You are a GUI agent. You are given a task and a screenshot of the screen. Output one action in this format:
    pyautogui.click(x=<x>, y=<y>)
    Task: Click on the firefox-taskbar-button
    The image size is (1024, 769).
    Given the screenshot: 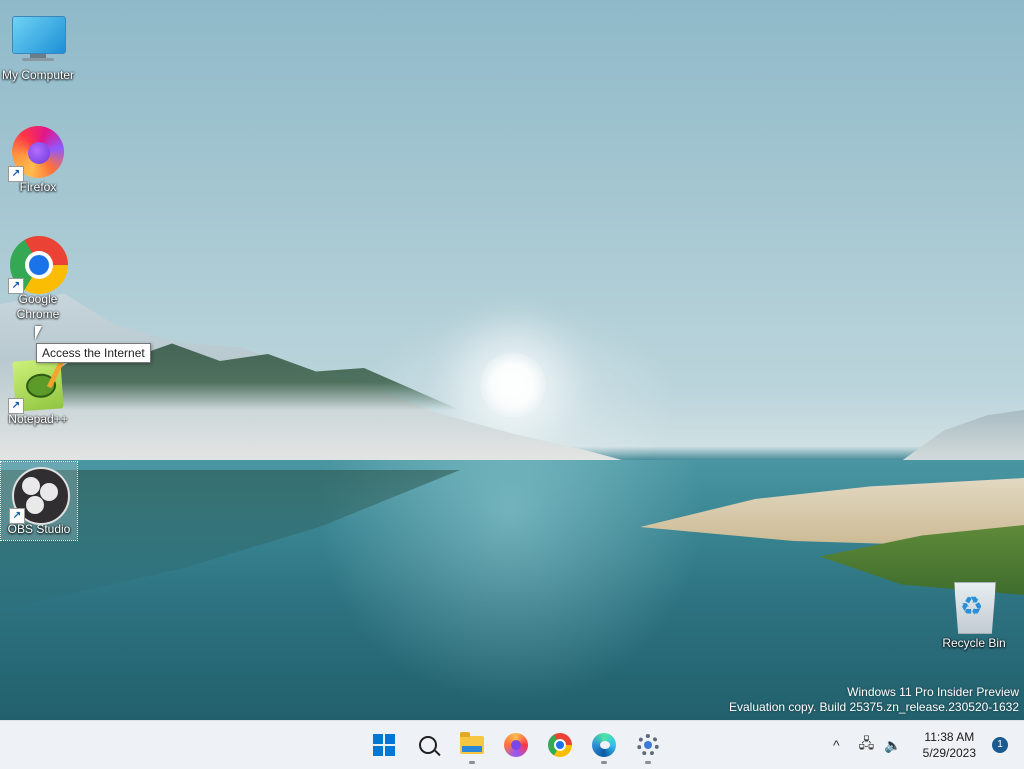 What is the action you would take?
    pyautogui.click(x=516, y=745)
    